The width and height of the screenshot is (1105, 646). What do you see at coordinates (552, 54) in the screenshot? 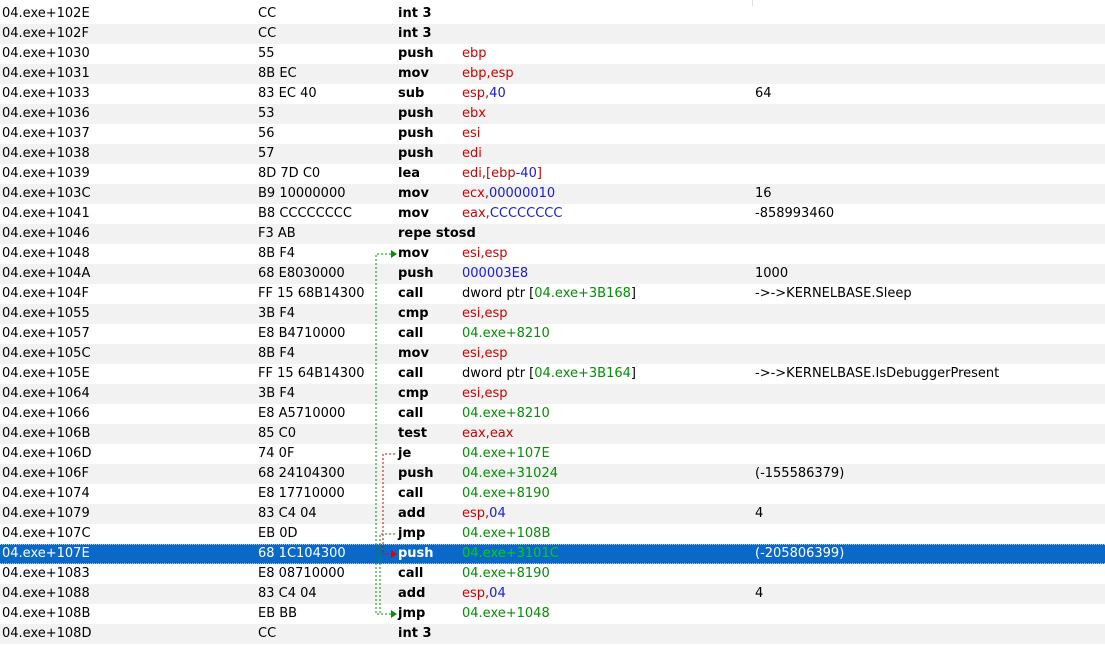
I see `instruction-row: 04.exe+1030 55 push ebp` at bounding box center [552, 54].